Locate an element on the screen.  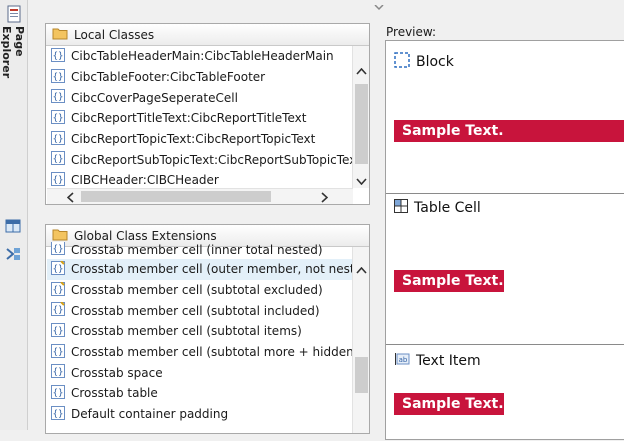
list-item: {} Default container padding is located at coordinates (199, 414).